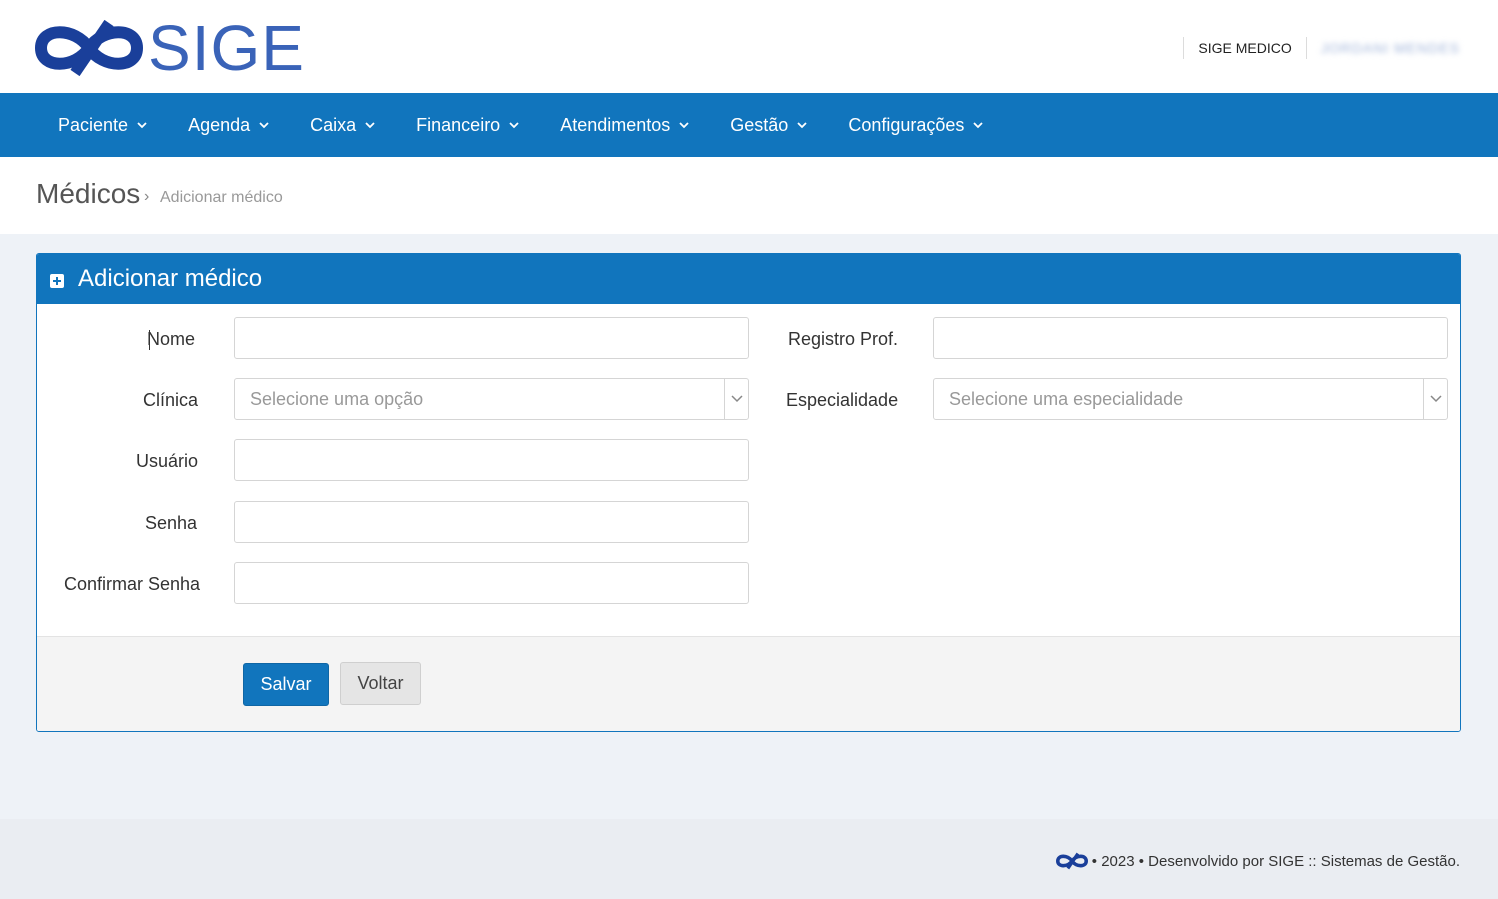 The height and width of the screenshot is (899, 1498). I want to click on plus-square-icon, so click(57, 281).